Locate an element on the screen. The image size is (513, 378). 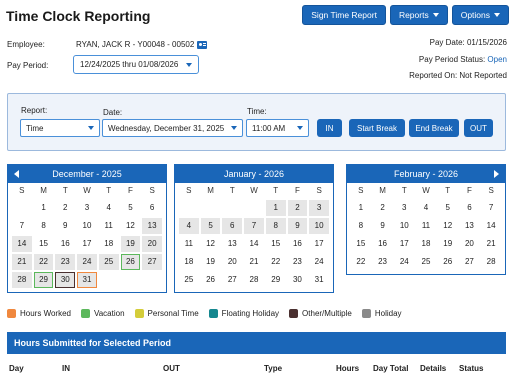
status-open-link: Open is located at coordinates (497, 59).